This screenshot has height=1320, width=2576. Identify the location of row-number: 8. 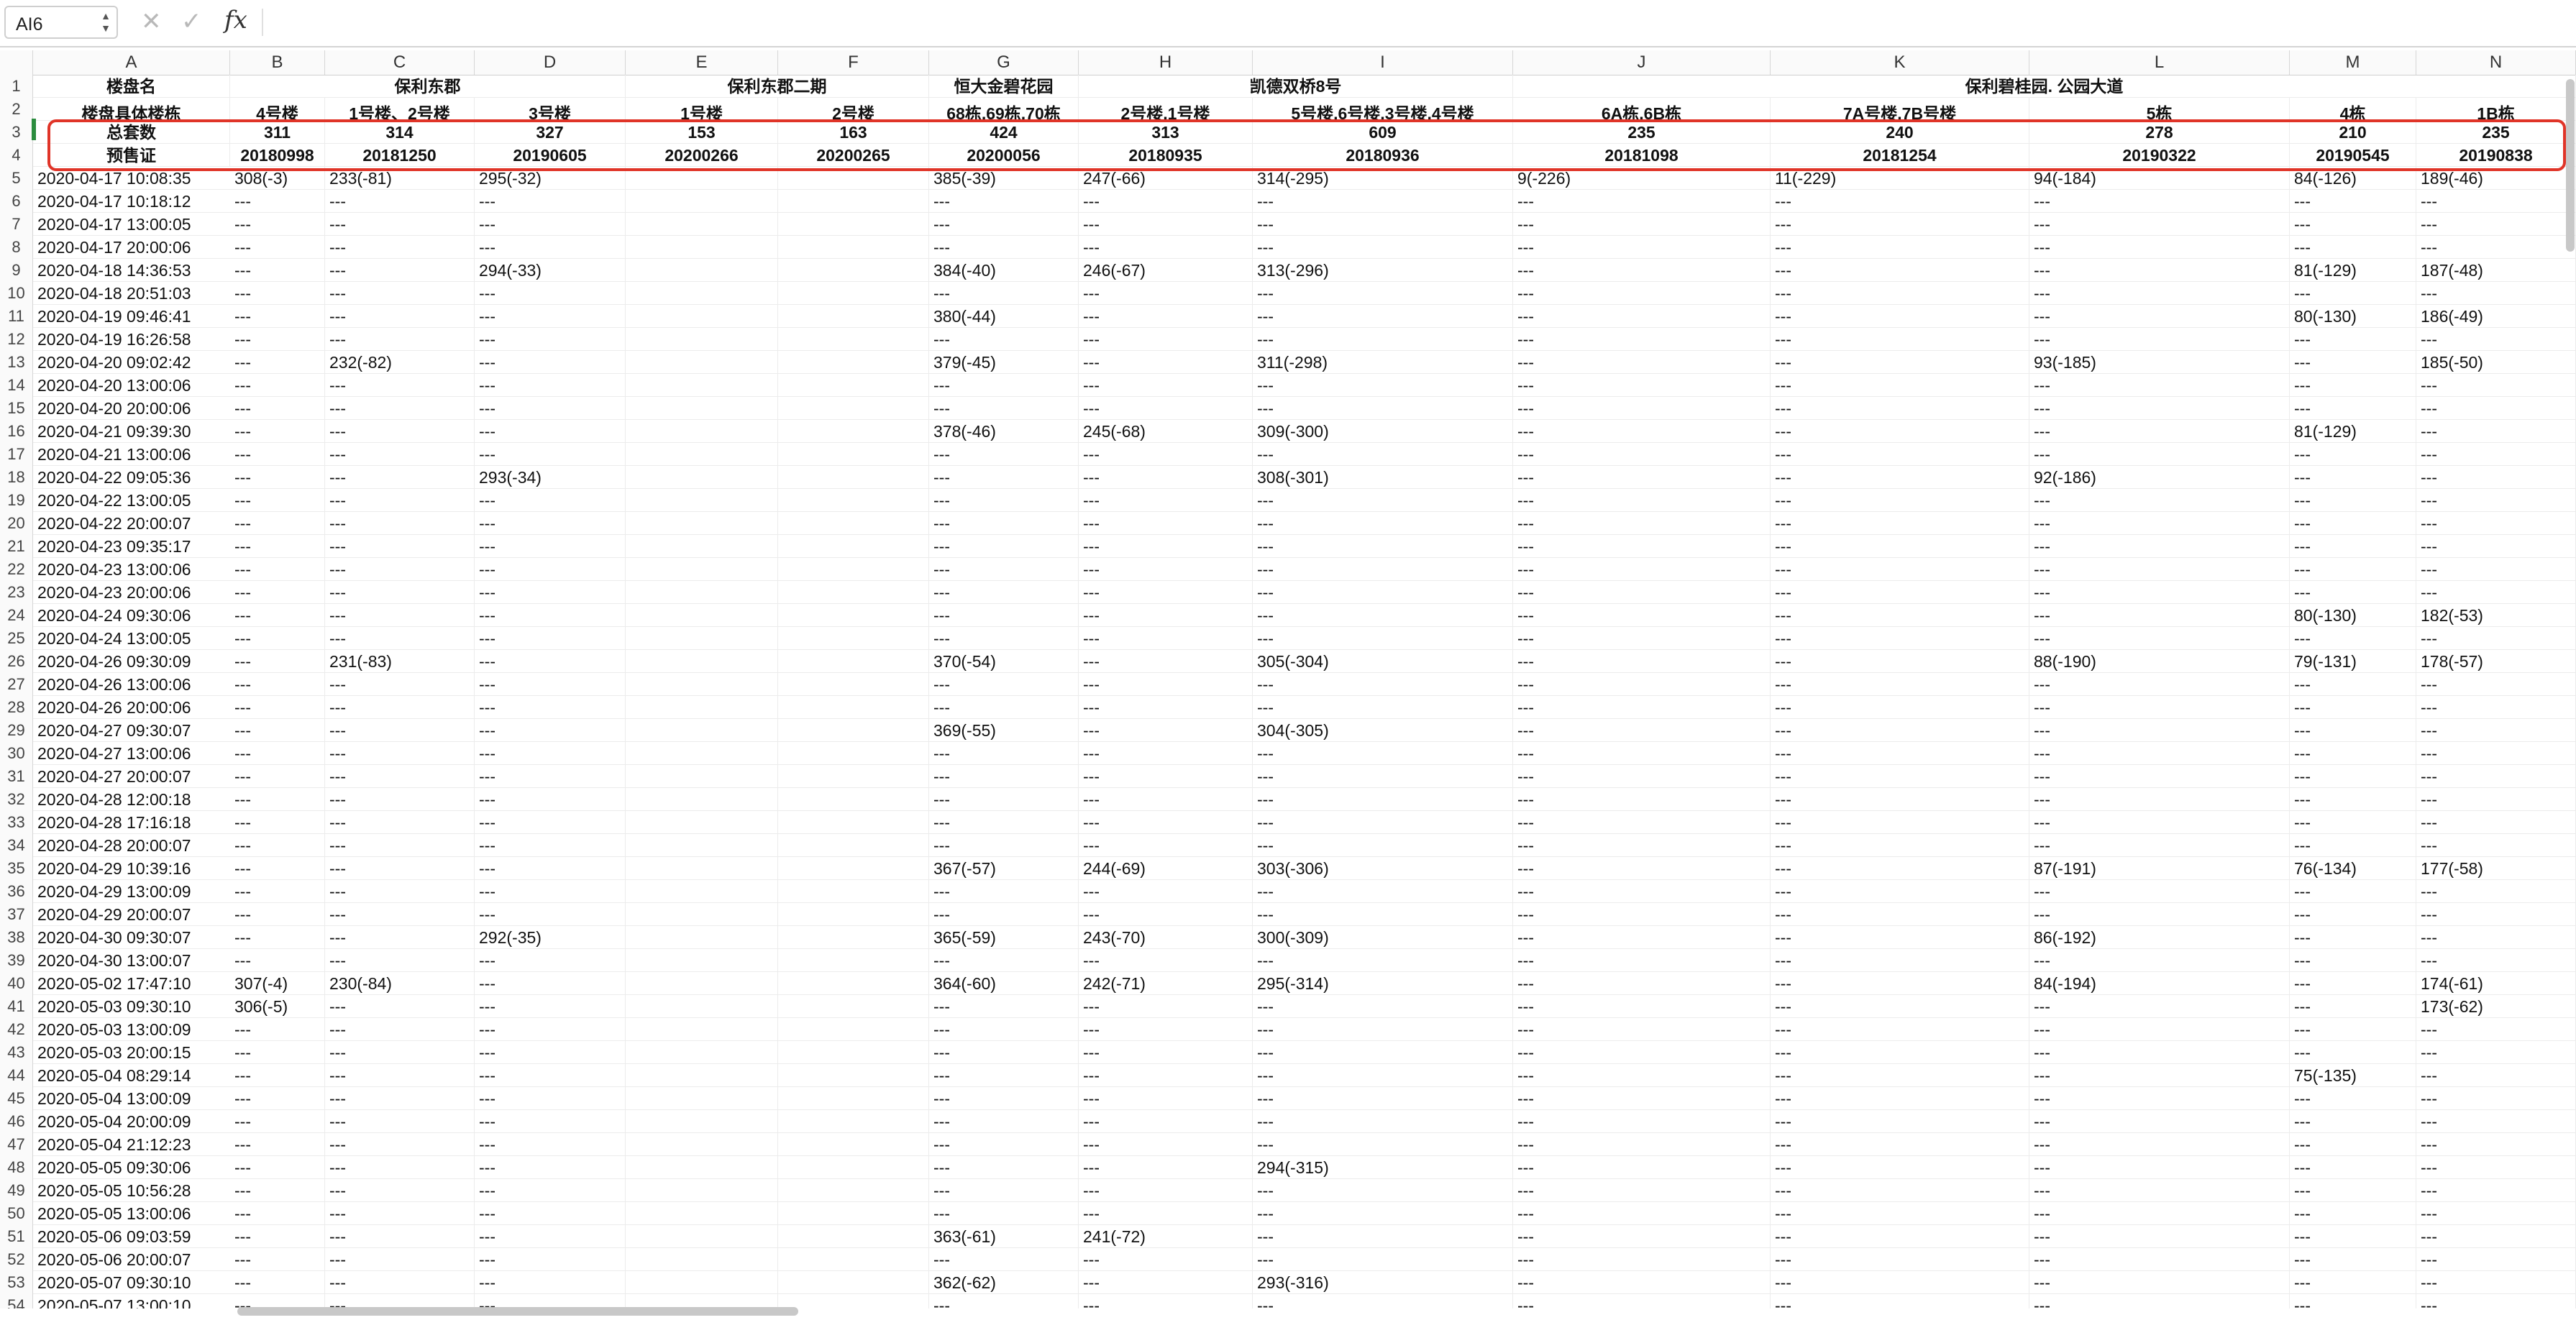
(16, 247).